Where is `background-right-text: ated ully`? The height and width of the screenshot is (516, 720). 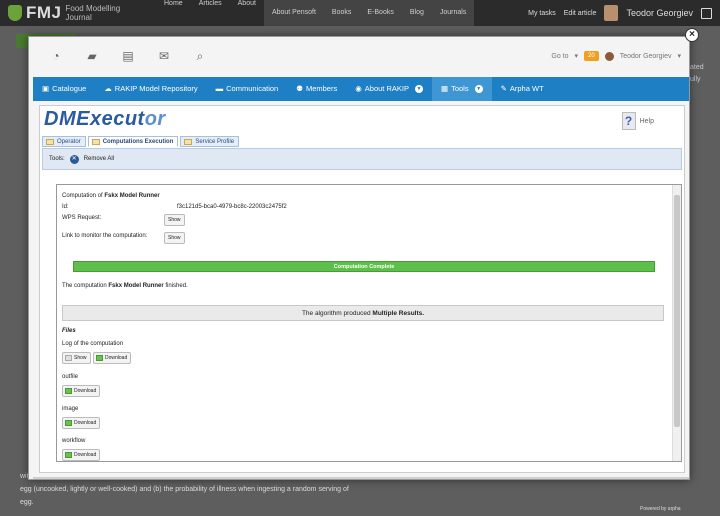 background-right-text: ated ully is located at coordinates (697, 74).